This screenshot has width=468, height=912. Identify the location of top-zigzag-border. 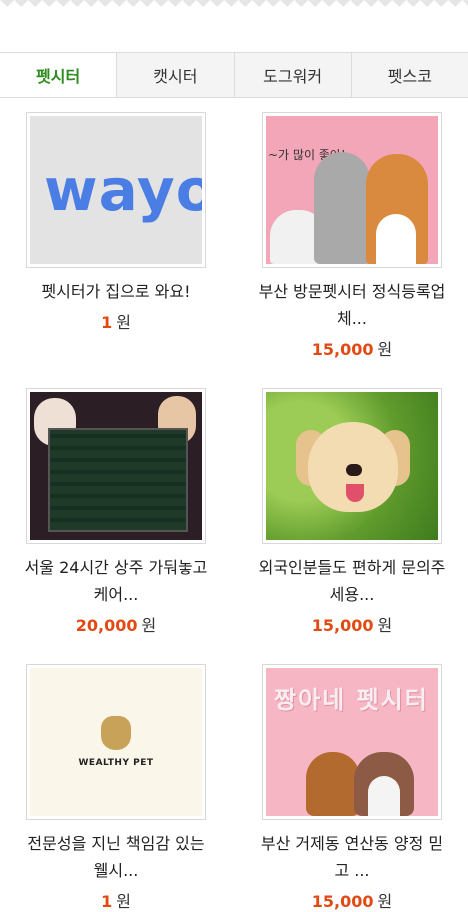
(234, 7).